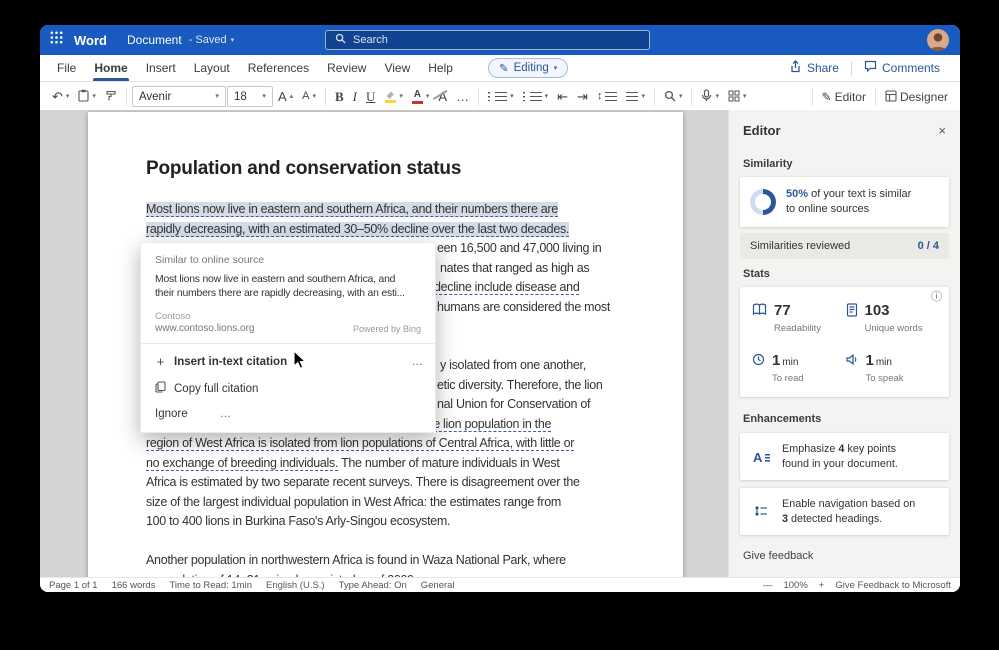 The height and width of the screenshot is (650, 999). What do you see at coordinates (536, 96) in the screenshot?
I see `numbering-button: ▾` at bounding box center [536, 96].